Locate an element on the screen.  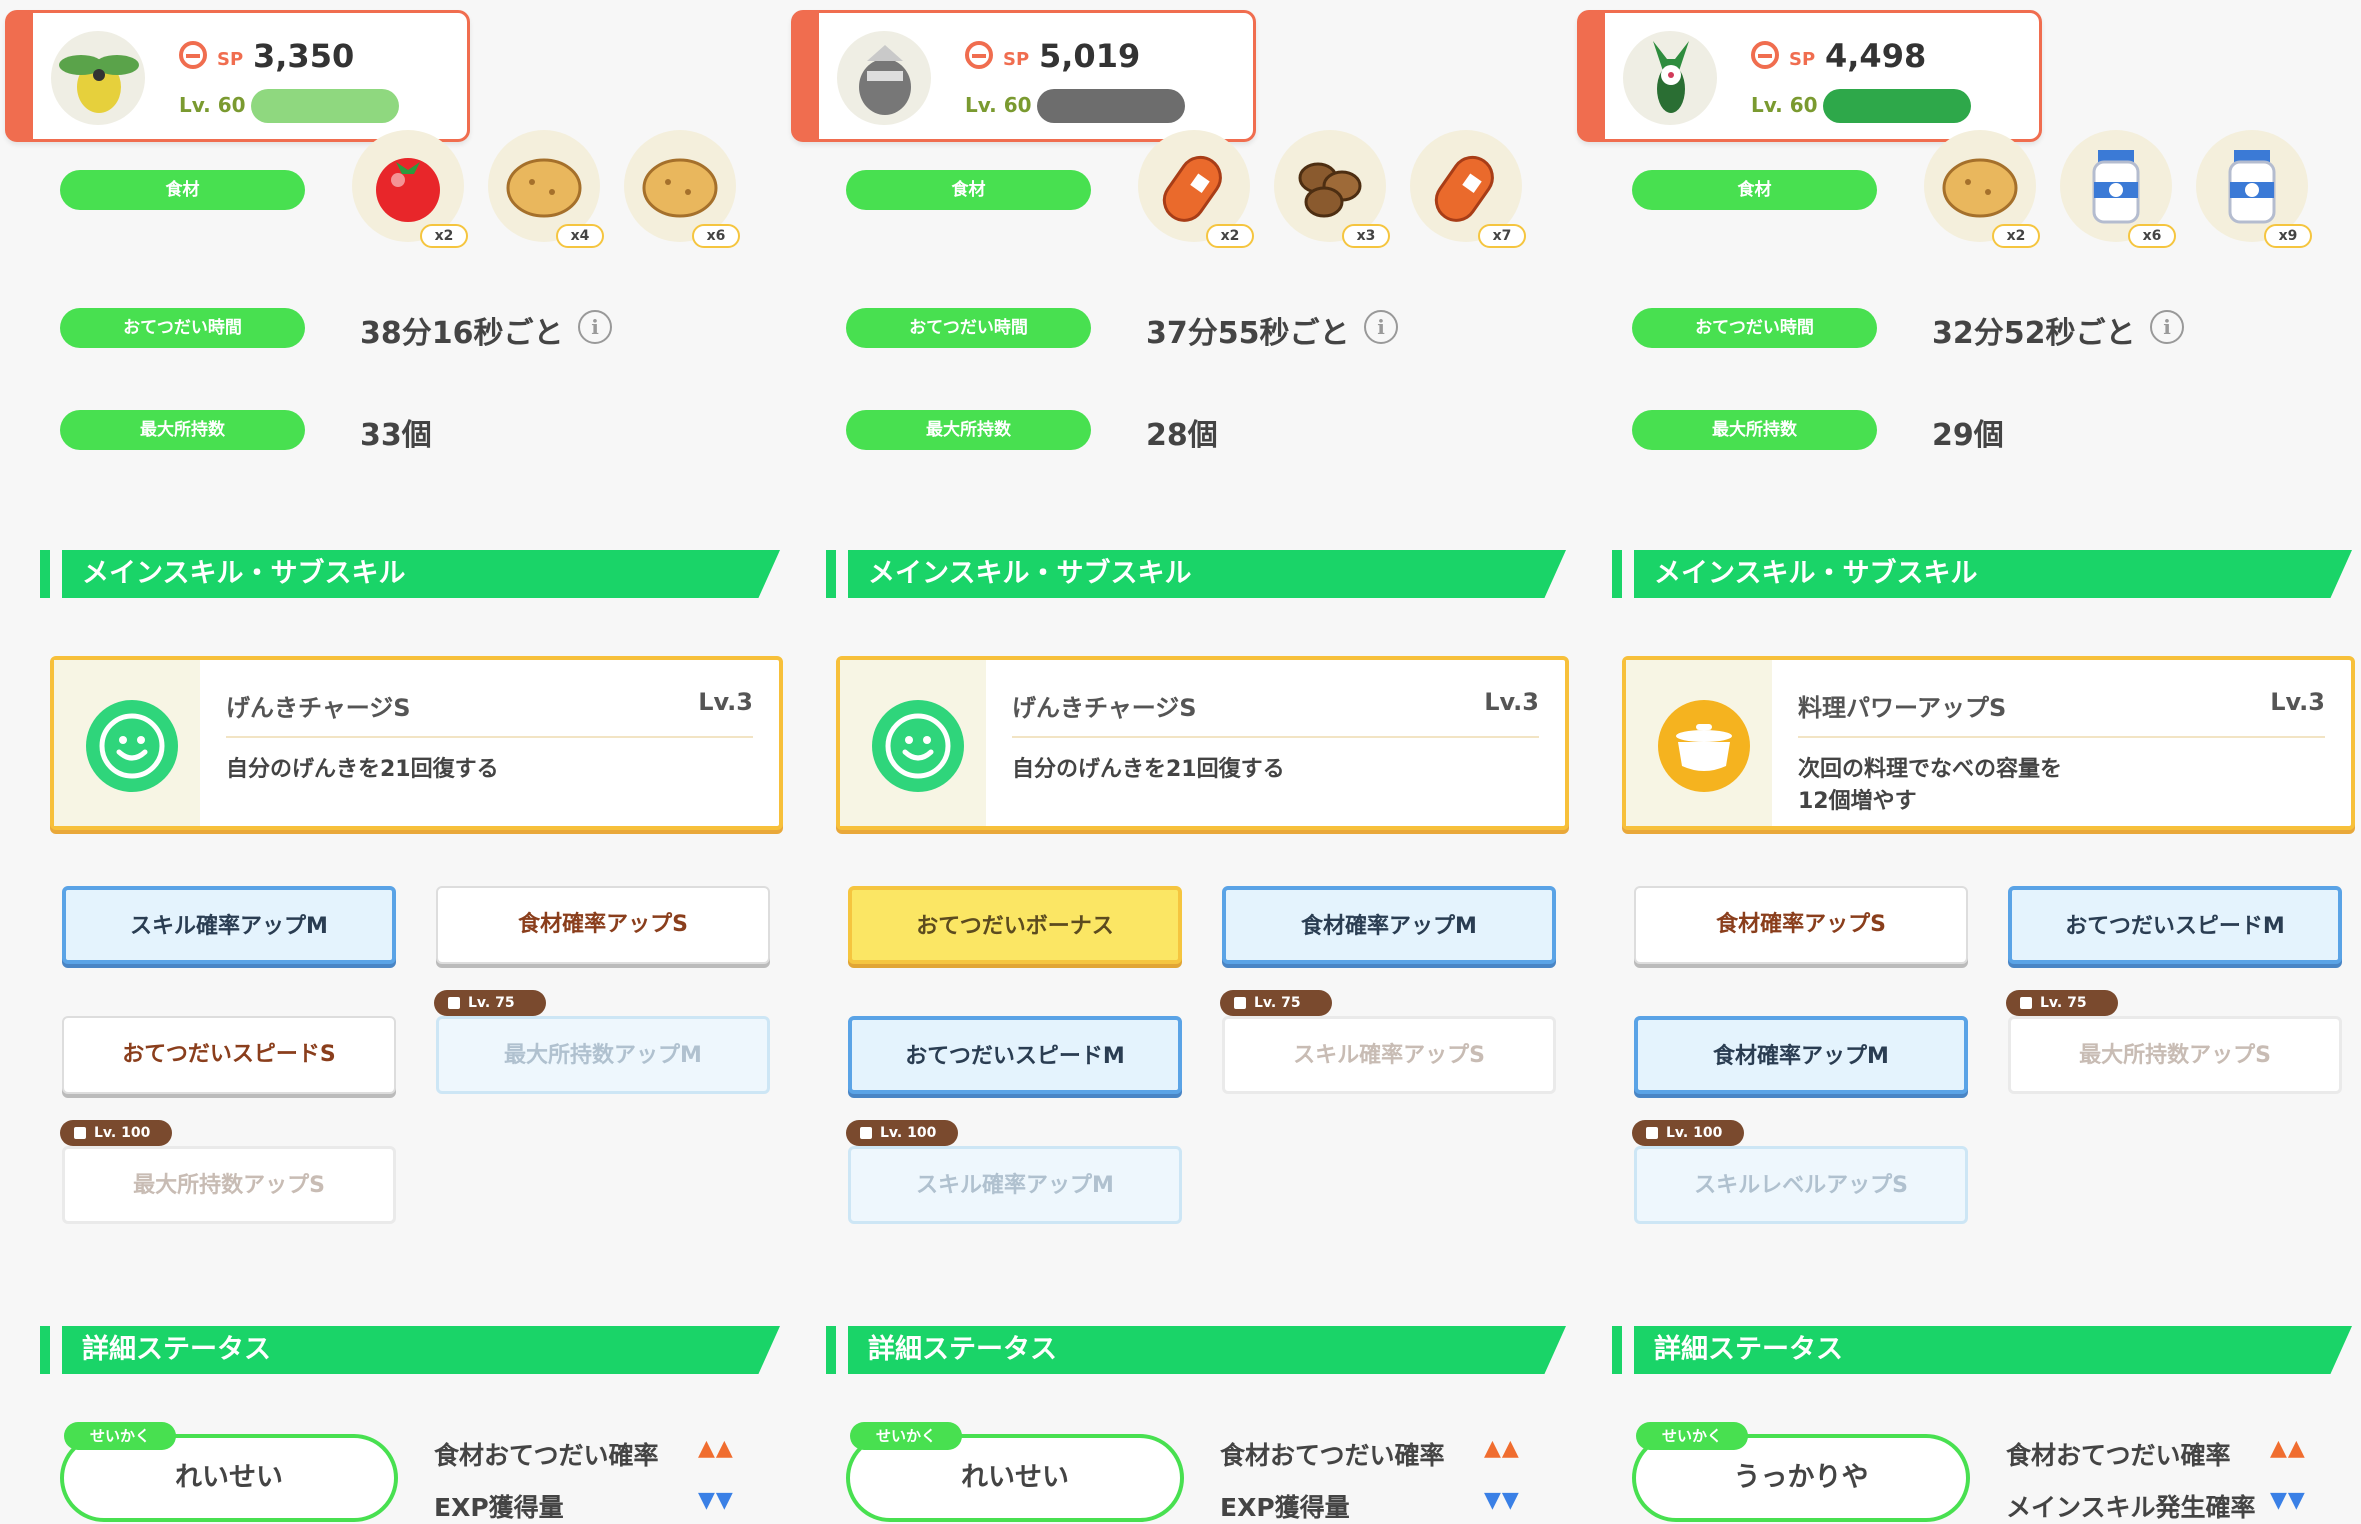
ingredient-slot: x9 is located at coordinates (2254, 189).